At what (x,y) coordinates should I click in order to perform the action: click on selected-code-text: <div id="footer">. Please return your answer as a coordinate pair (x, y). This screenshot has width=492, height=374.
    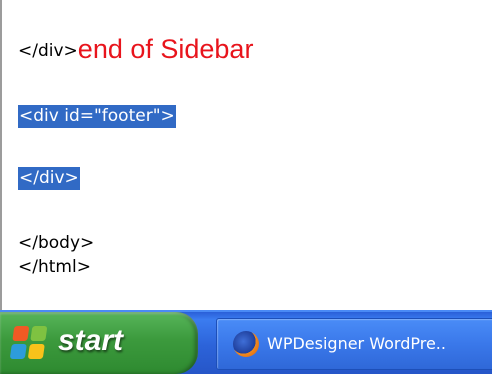
    Looking at the image, I should click on (97, 116).